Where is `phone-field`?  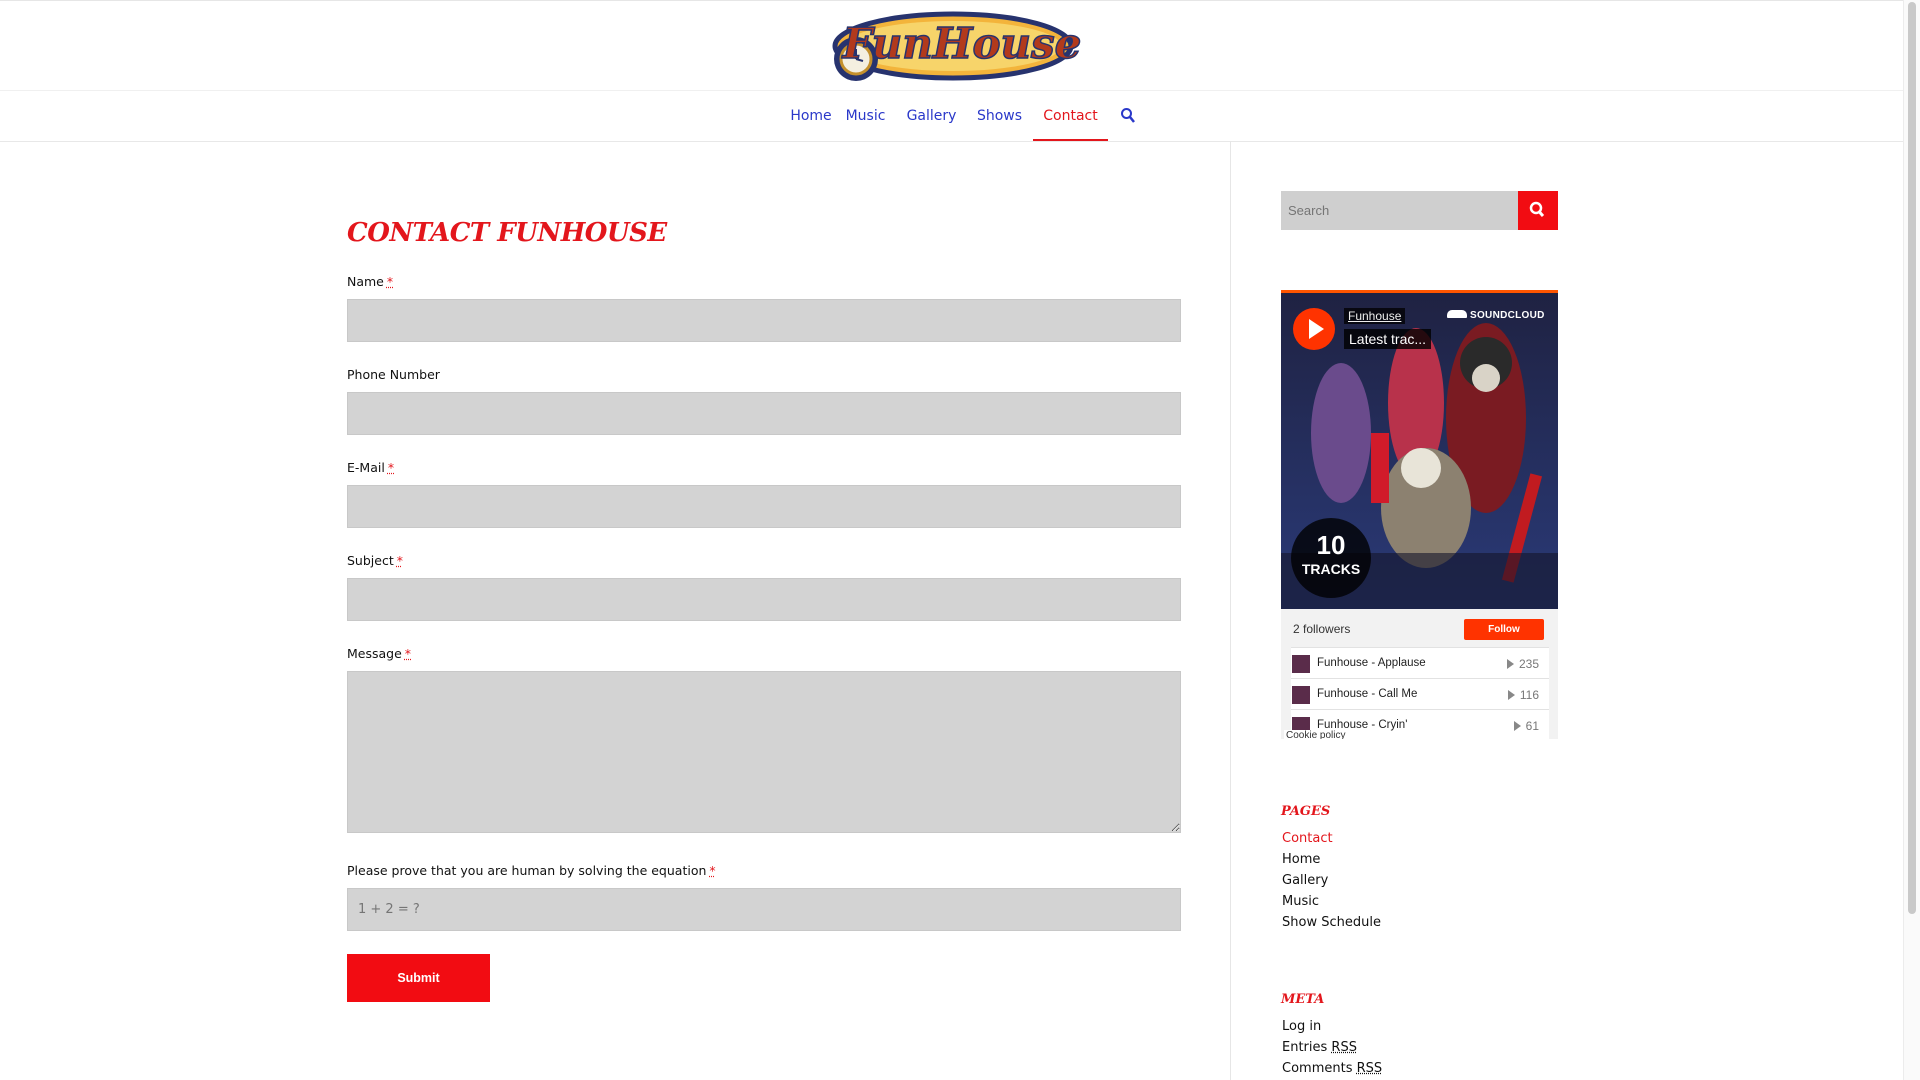 phone-field is located at coordinates (764, 413).